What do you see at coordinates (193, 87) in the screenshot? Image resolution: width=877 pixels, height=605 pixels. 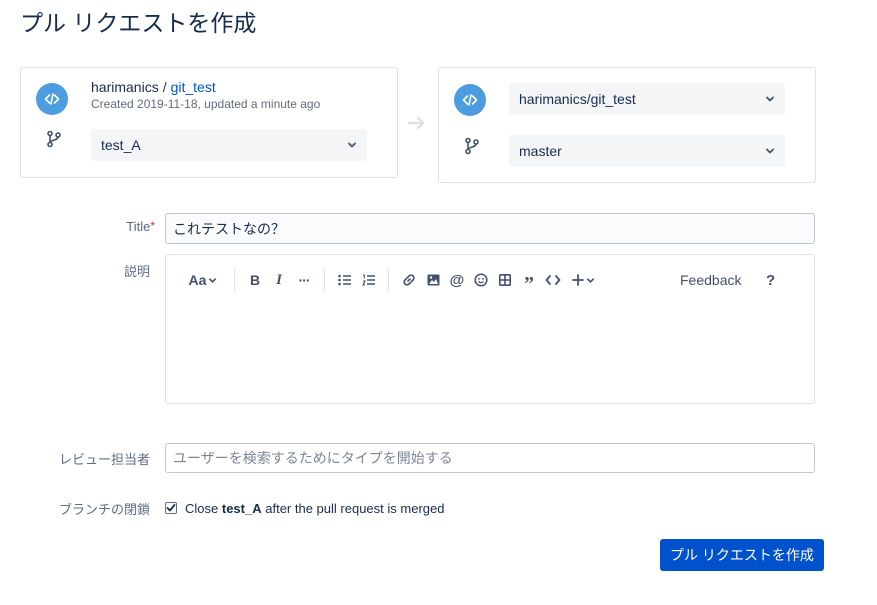 I see `source-repo-link: git_test` at bounding box center [193, 87].